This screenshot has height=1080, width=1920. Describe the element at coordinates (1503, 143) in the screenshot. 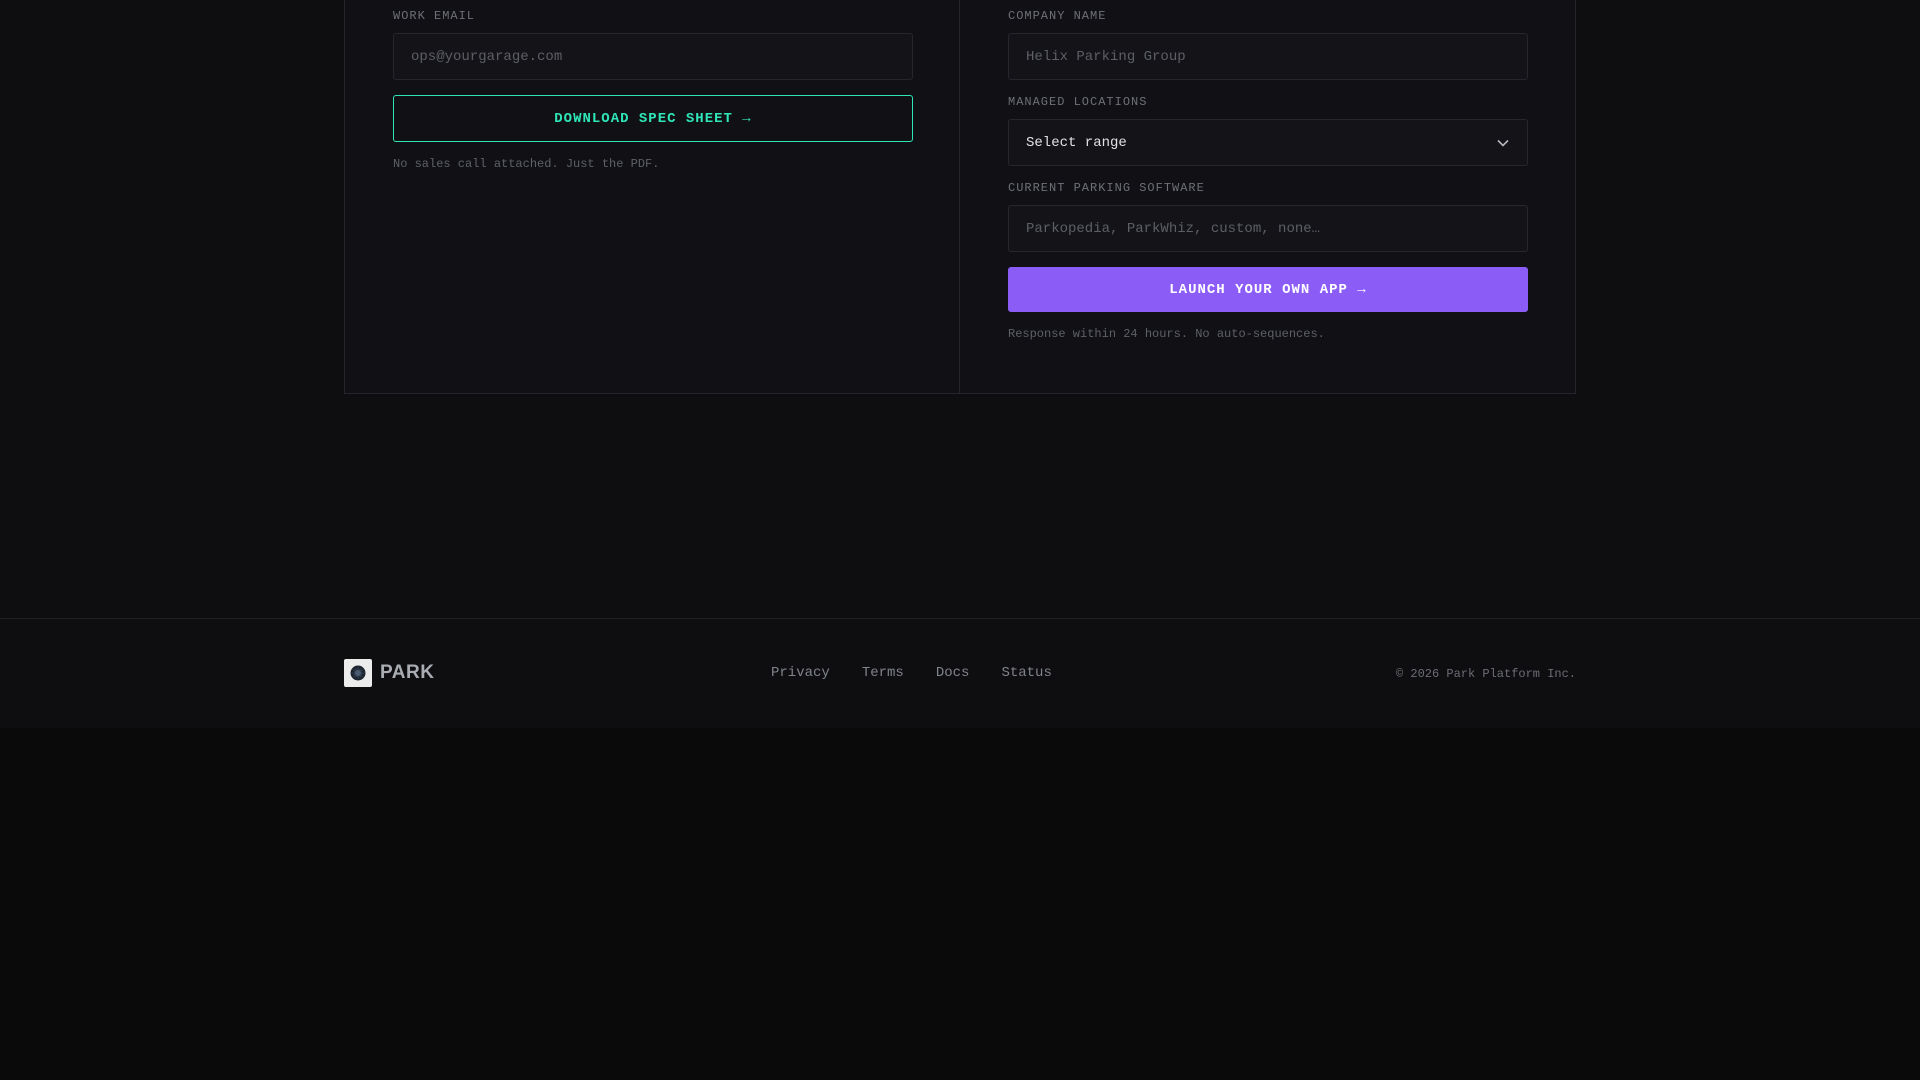

I see `chevron-down-icon` at that location.